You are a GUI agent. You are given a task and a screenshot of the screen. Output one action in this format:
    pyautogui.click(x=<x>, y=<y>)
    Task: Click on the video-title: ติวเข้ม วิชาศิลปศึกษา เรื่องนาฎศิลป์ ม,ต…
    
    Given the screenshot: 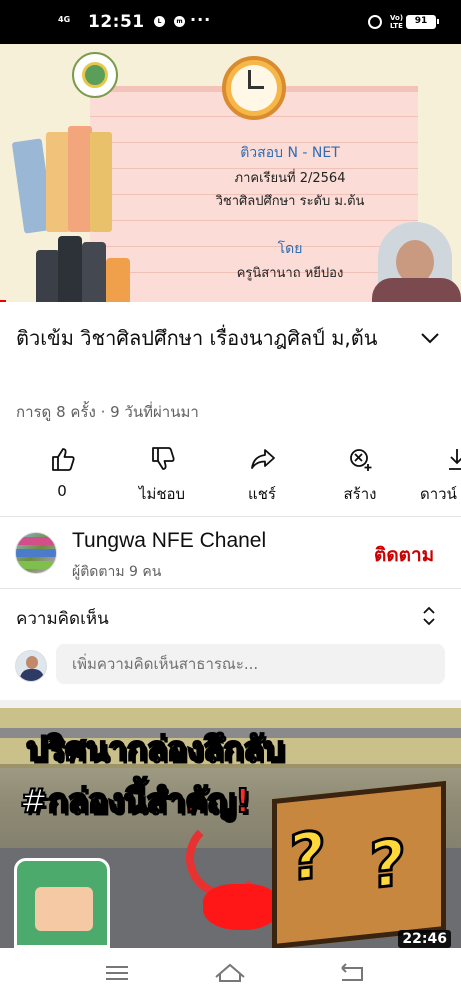 What is the action you would take?
    pyautogui.click(x=212, y=338)
    